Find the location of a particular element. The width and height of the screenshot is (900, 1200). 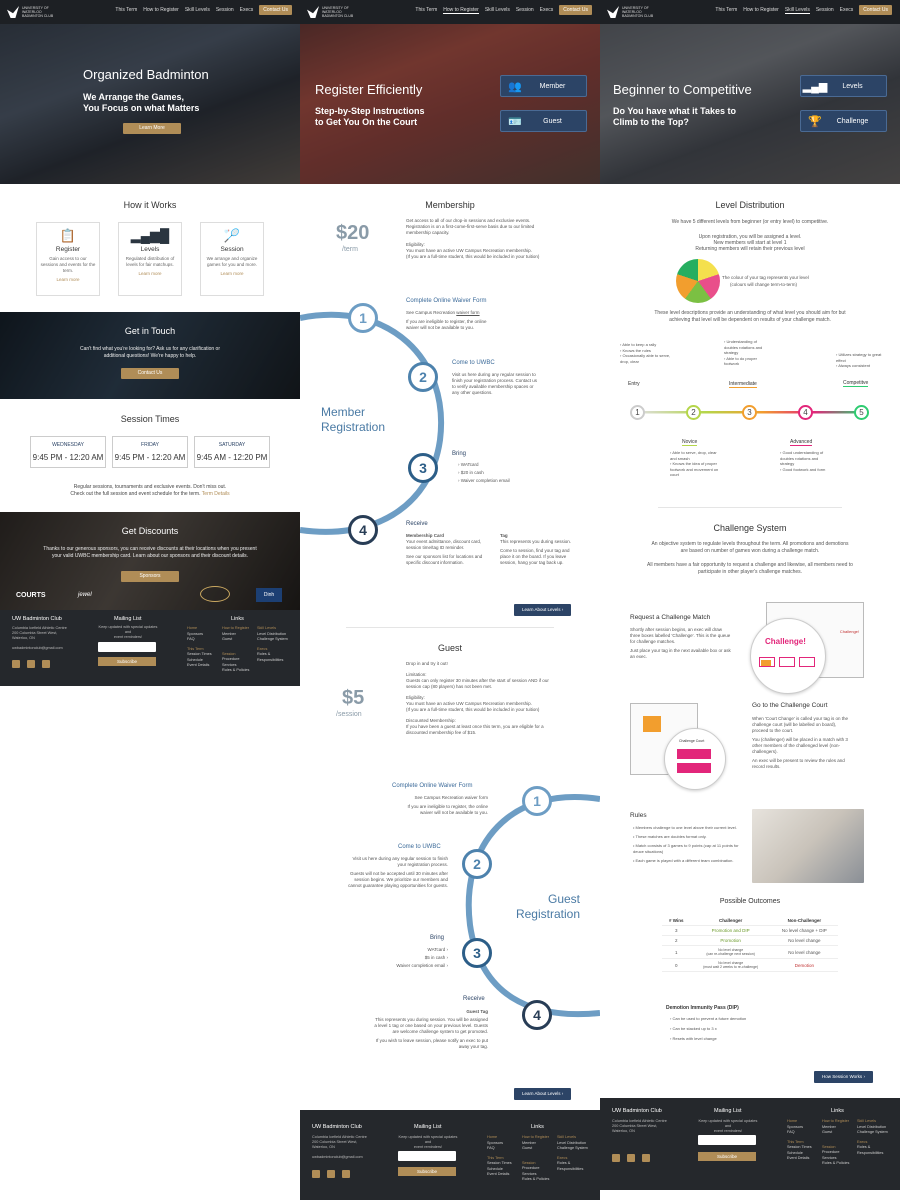

learn-about-levels-button: Learn About Levels › is located at coordinates (543, 610).